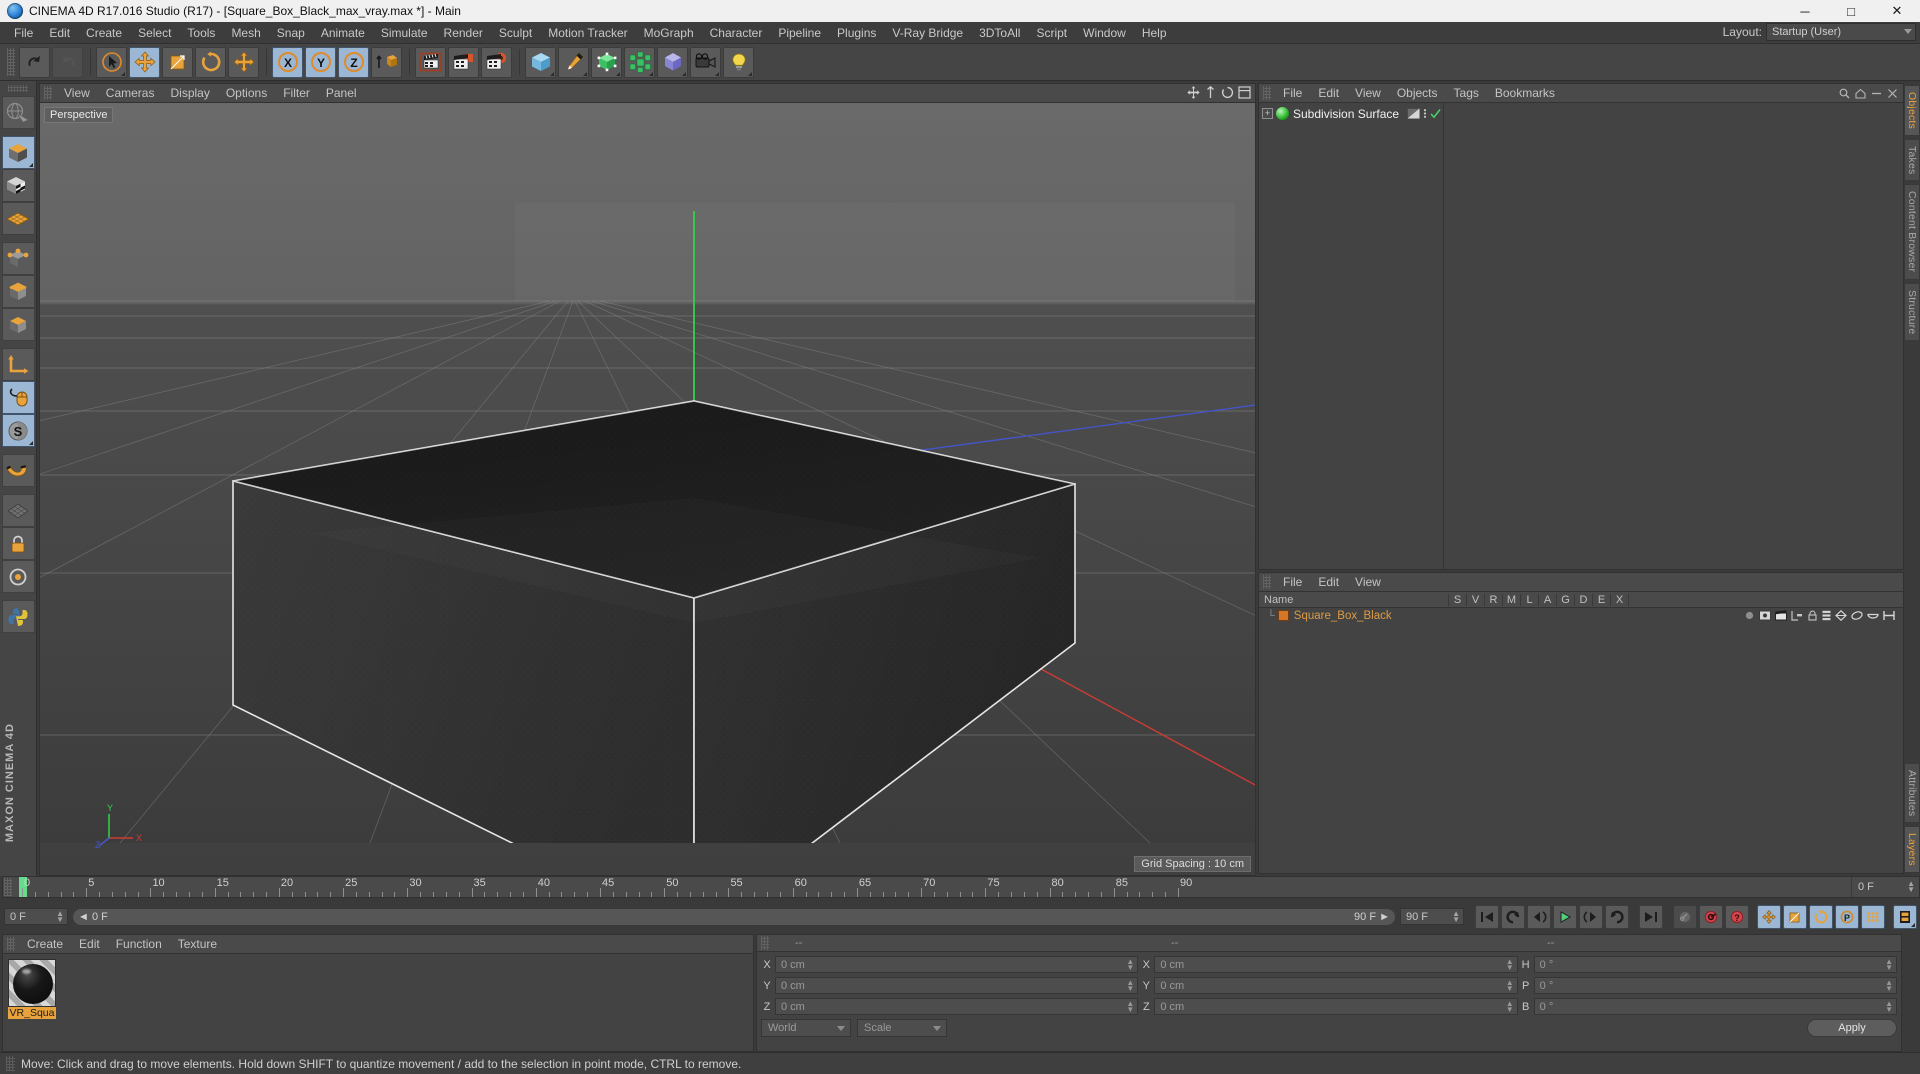 Image resolution: width=1920 pixels, height=1074 pixels. I want to click on position-key-button, so click(1769, 916).